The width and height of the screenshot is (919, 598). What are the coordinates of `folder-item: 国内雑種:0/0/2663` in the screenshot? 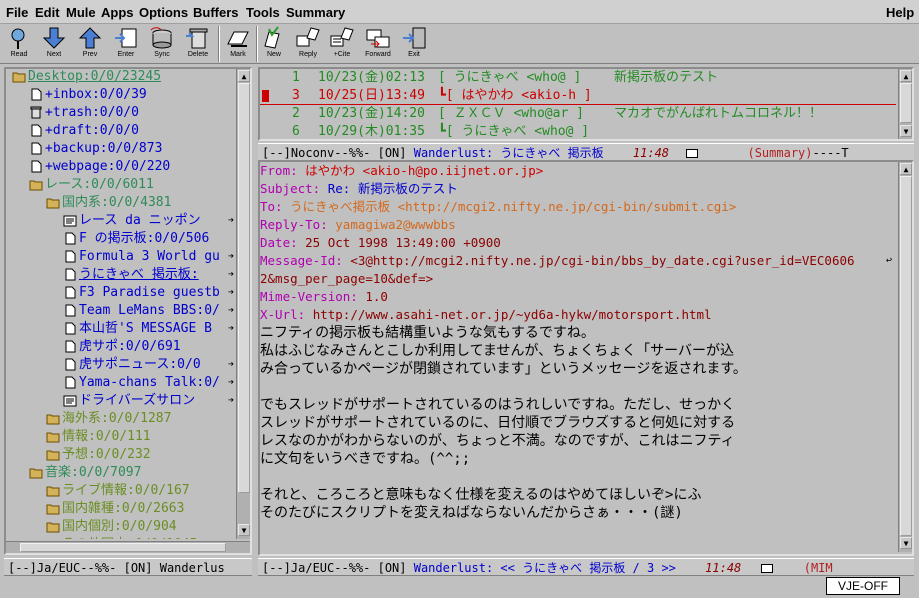 It's located at (140, 509).